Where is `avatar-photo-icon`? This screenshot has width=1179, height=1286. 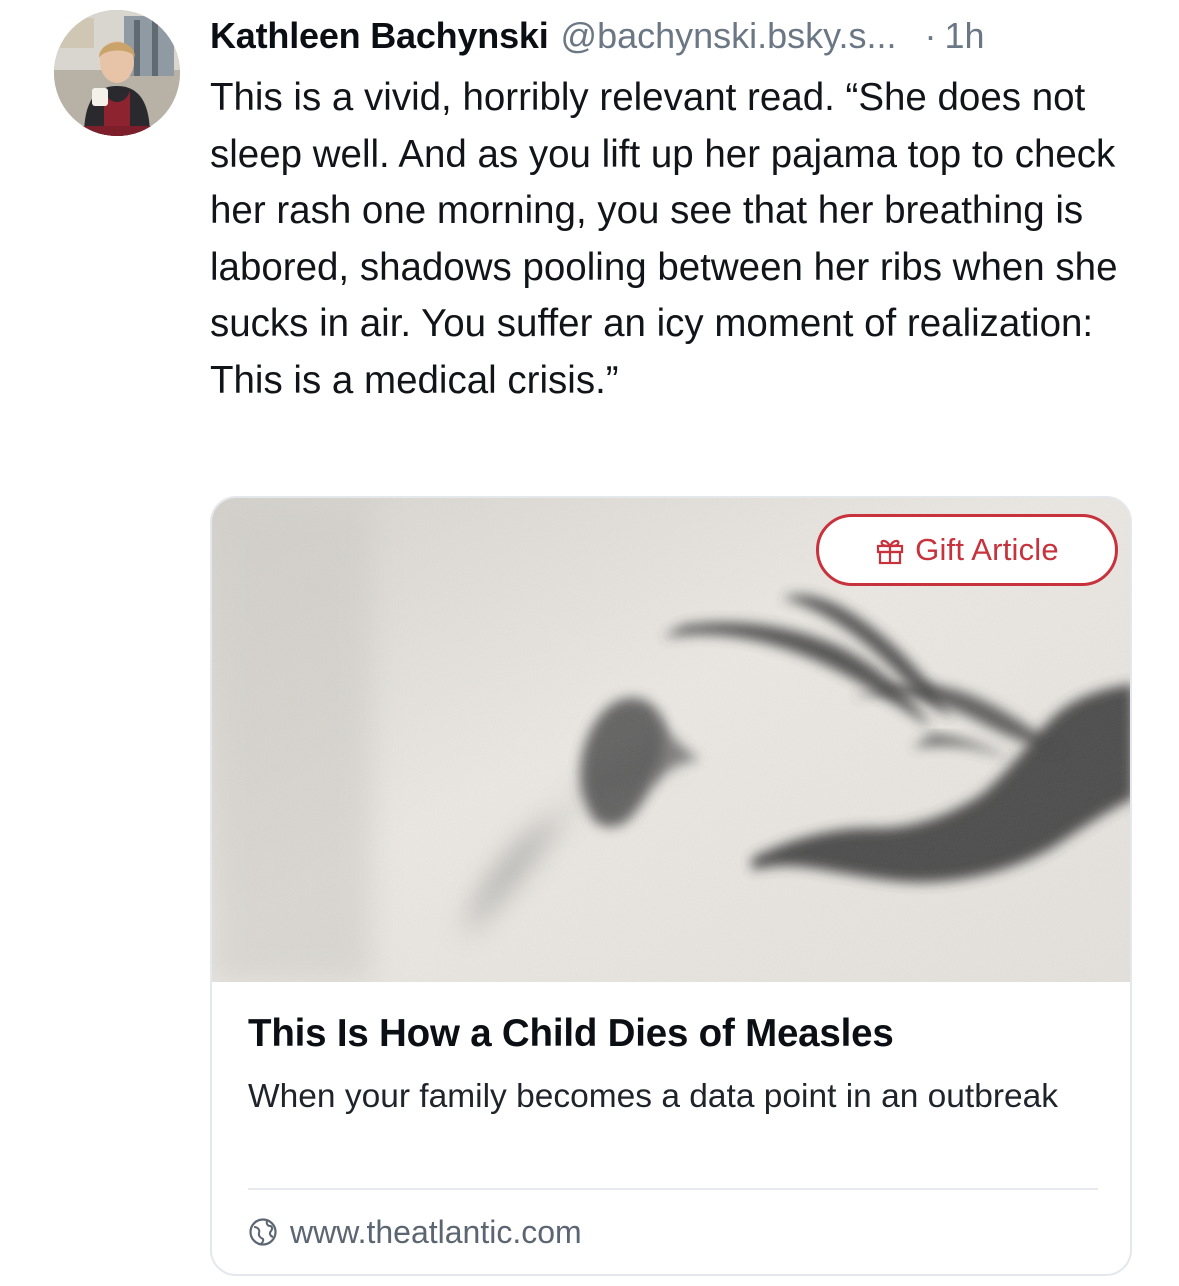 avatar-photo-icon is located at coordinates (117, 73).